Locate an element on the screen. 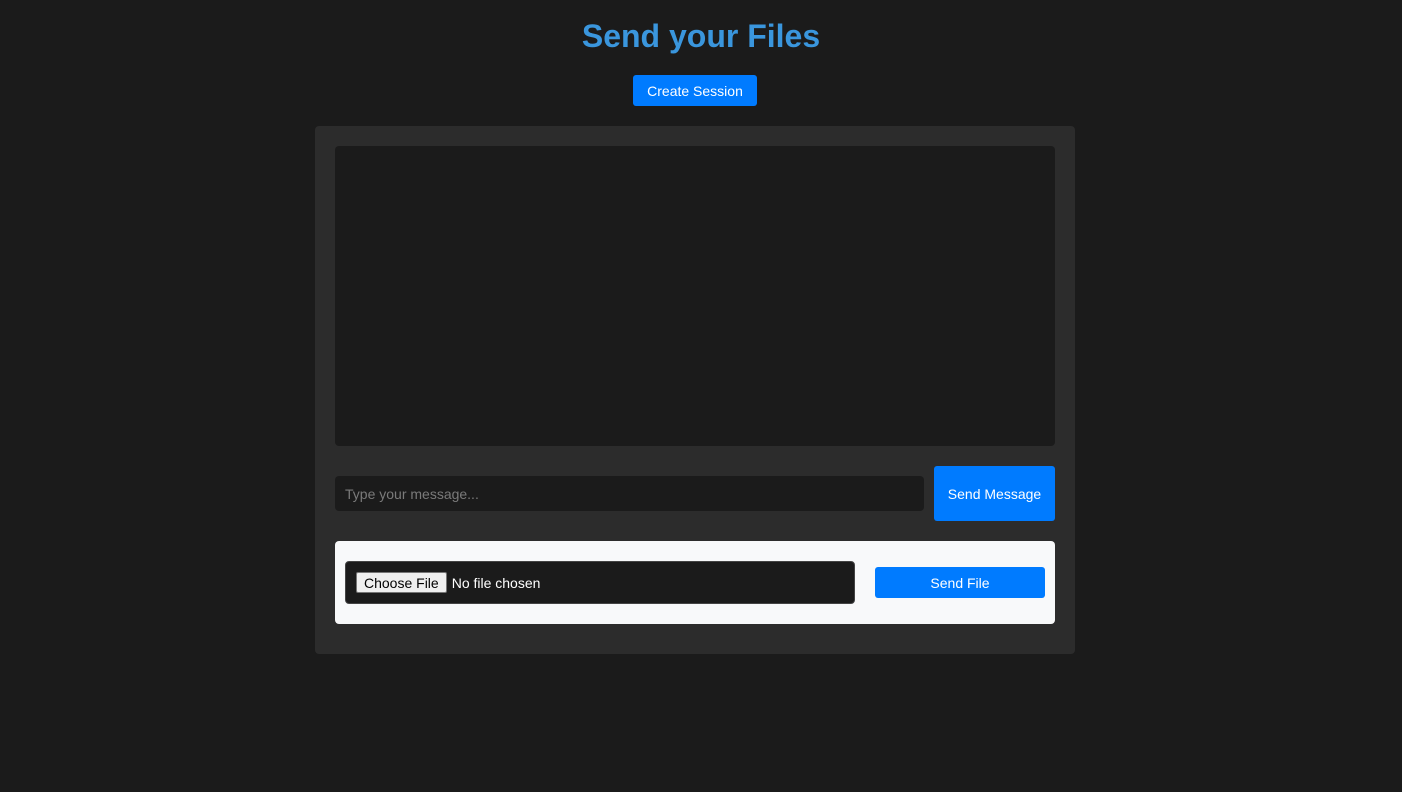 The height and width of the screenshot is (792, 1402). message-input is located at coordinates (629, 493).